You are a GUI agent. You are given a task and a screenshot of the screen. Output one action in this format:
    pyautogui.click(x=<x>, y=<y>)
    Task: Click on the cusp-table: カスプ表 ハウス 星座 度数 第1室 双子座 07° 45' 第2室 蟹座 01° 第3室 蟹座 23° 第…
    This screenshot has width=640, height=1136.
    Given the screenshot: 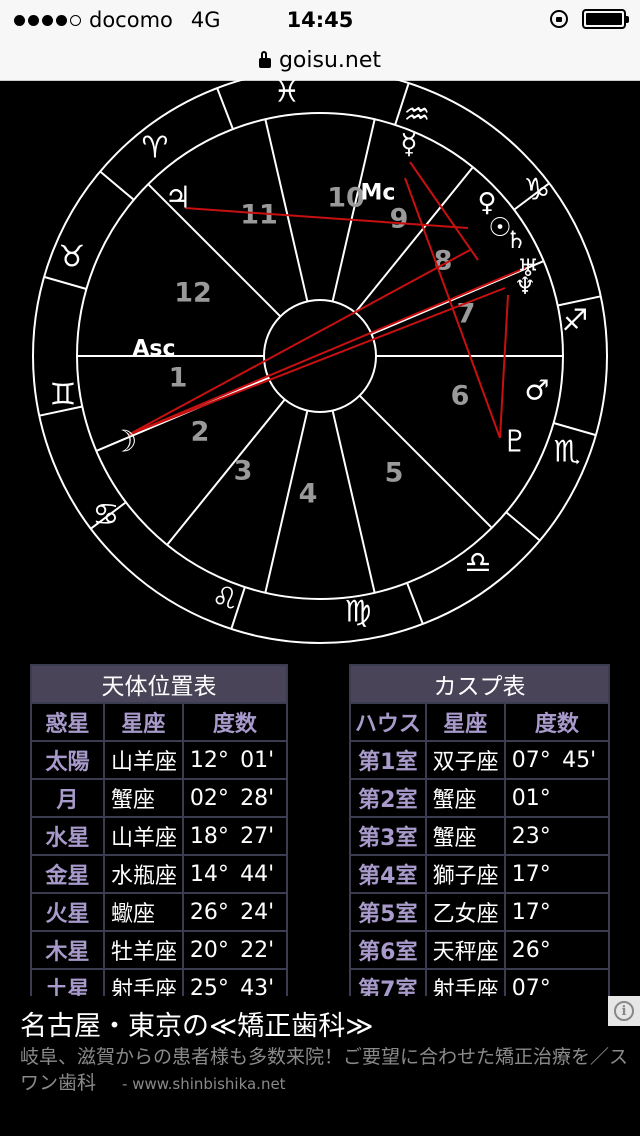 What is the action you would take?
    pyautogui.click(x=480, y=830)
    